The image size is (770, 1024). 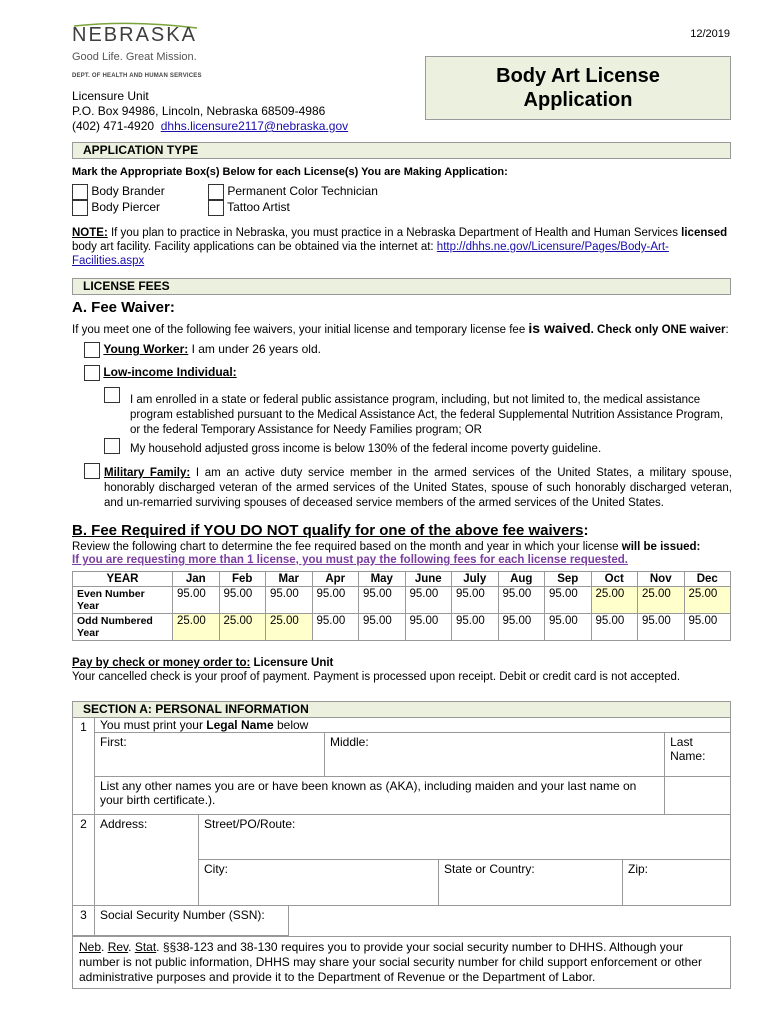 What do you see at coordinates (676, 882) in the screenshot?
I see `zip-field: Zip:` at bounding box center [676, 882].